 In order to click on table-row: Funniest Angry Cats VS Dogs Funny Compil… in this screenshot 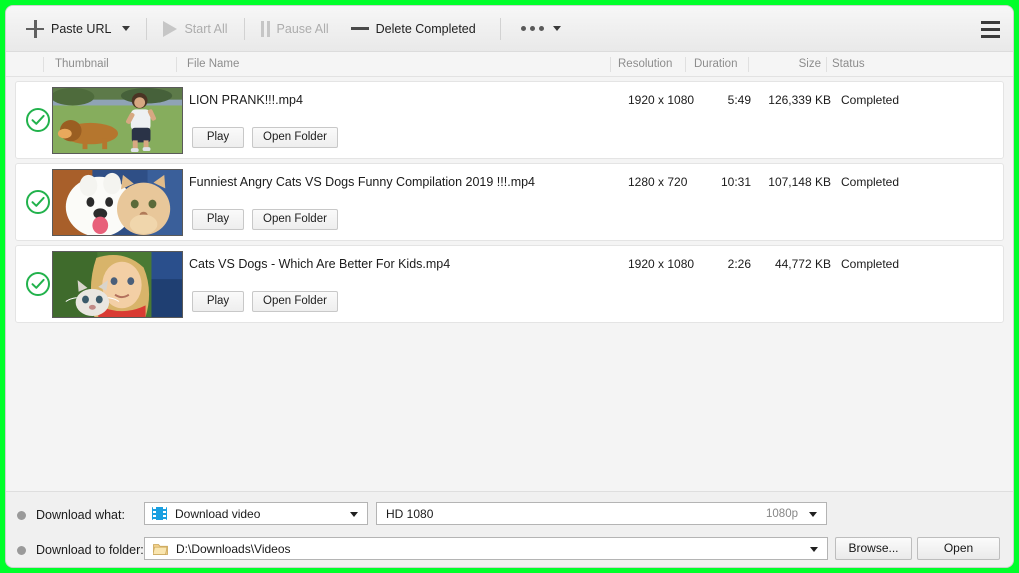, I will do `click(509, 202)`.